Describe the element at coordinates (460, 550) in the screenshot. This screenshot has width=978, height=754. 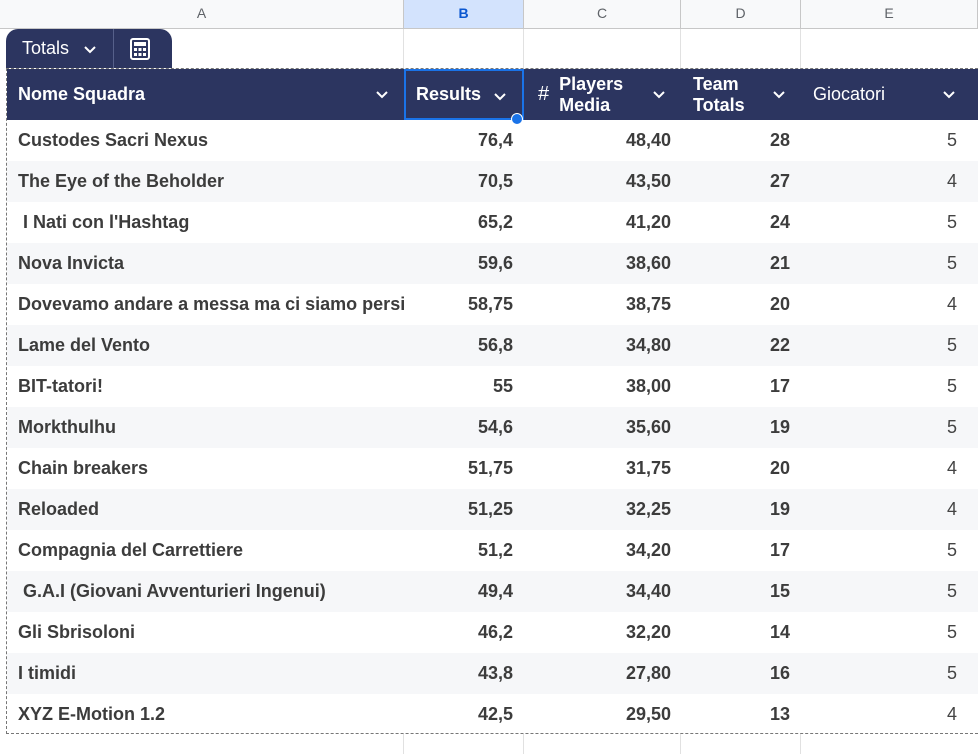
I see `cell-results: 51,2` at that location.